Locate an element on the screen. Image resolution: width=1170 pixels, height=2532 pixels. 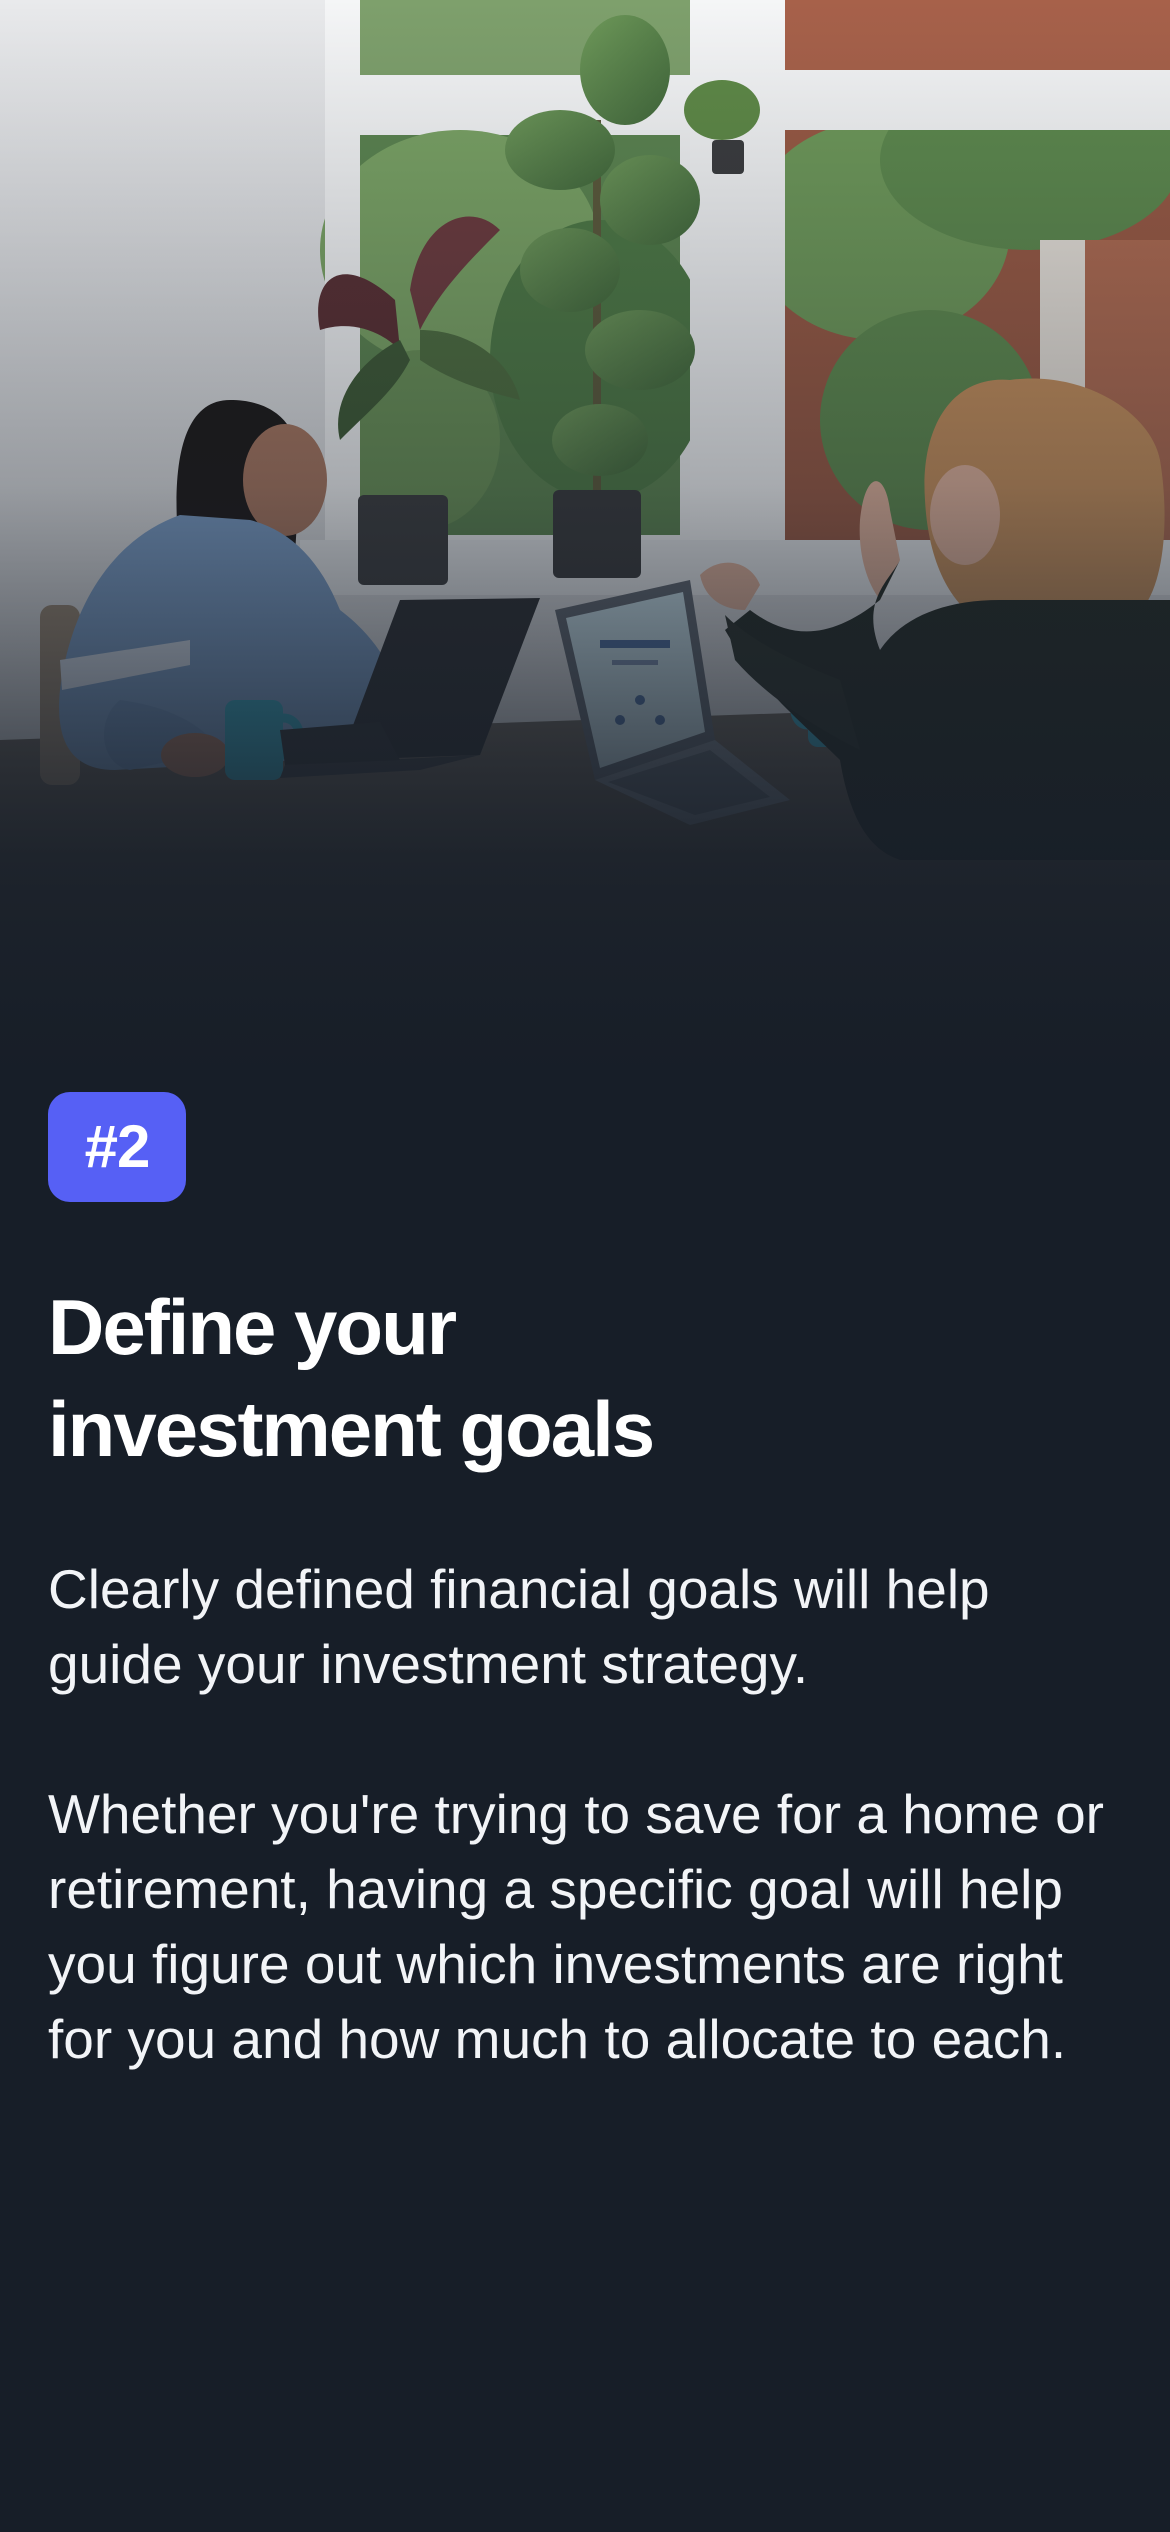
onboarding-title: Define your investment goals is located at coordinates (351, 1378).